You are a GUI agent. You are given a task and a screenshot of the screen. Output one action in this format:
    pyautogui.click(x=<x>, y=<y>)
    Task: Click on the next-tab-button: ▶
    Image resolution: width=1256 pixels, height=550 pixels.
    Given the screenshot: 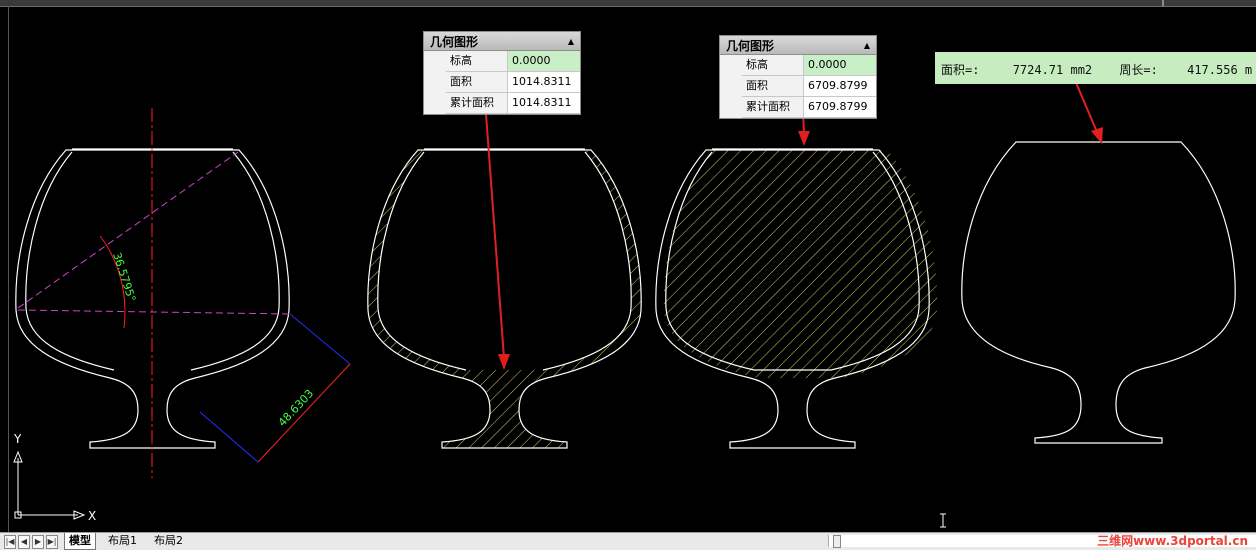 What is the action you would take?
    pyautogui.click(x=38, y=542)
    